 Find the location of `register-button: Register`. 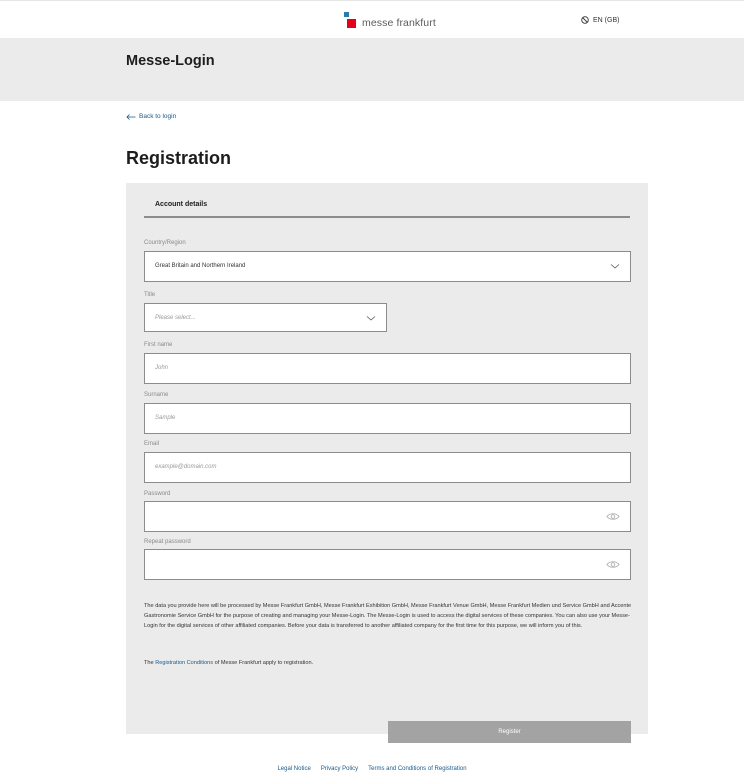

register-button: Register is located at coordinates (509, 732).